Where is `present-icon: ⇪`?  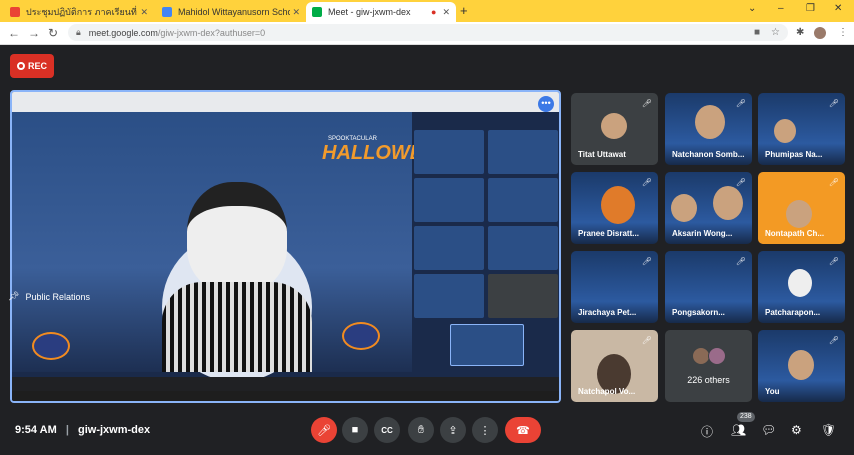
present-icon: ⇪ is located at coordinates (453, 430).